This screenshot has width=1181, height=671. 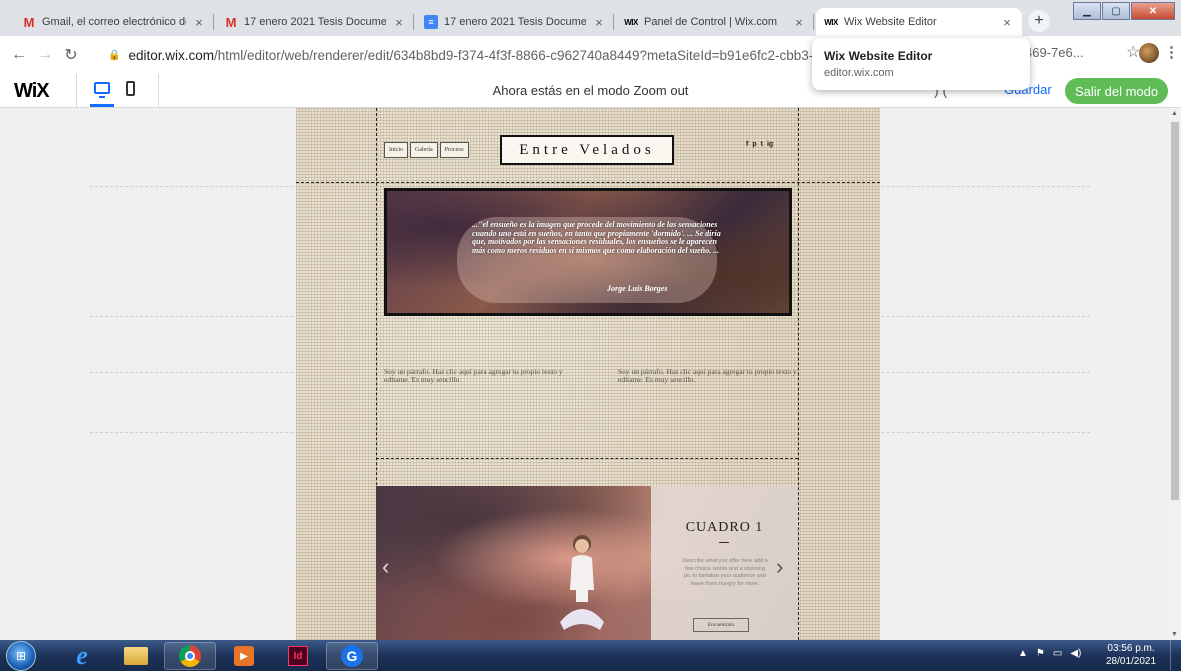 What do you see at coordinates (587, 458) in the screenshot?
I see `section-guide` at bounding box center [587, 458].